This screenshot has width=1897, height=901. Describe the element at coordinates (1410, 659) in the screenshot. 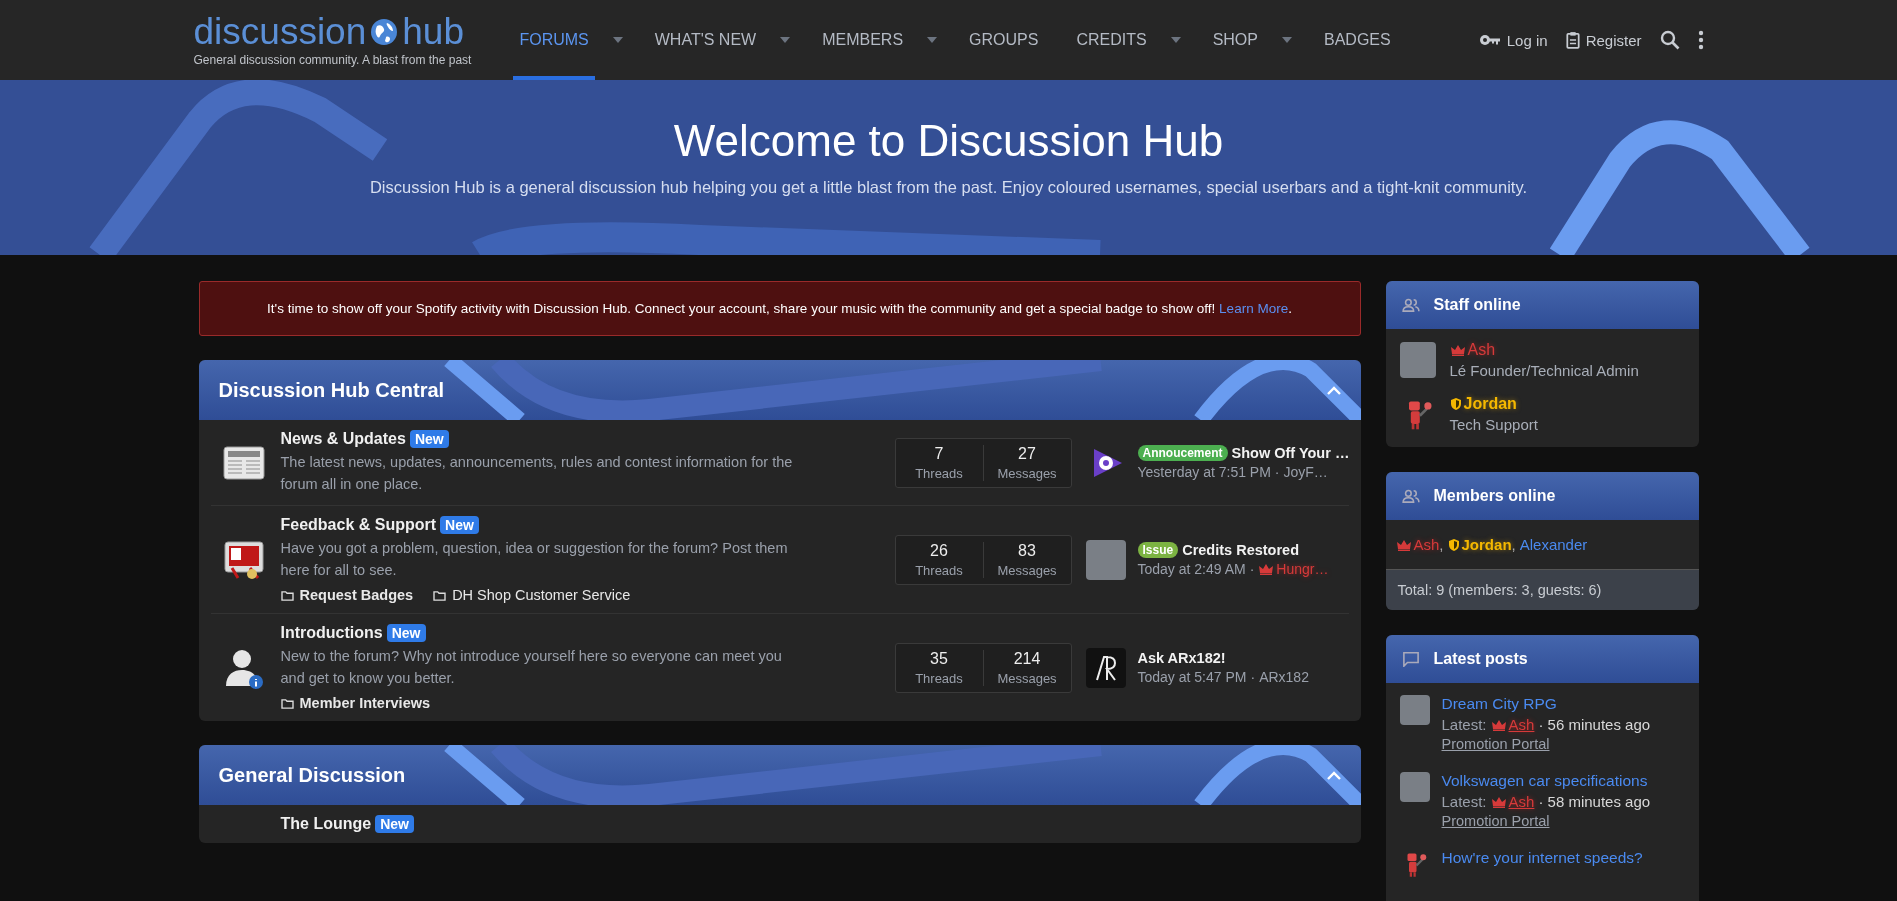

I see `speech-bubble-icon` at that location.